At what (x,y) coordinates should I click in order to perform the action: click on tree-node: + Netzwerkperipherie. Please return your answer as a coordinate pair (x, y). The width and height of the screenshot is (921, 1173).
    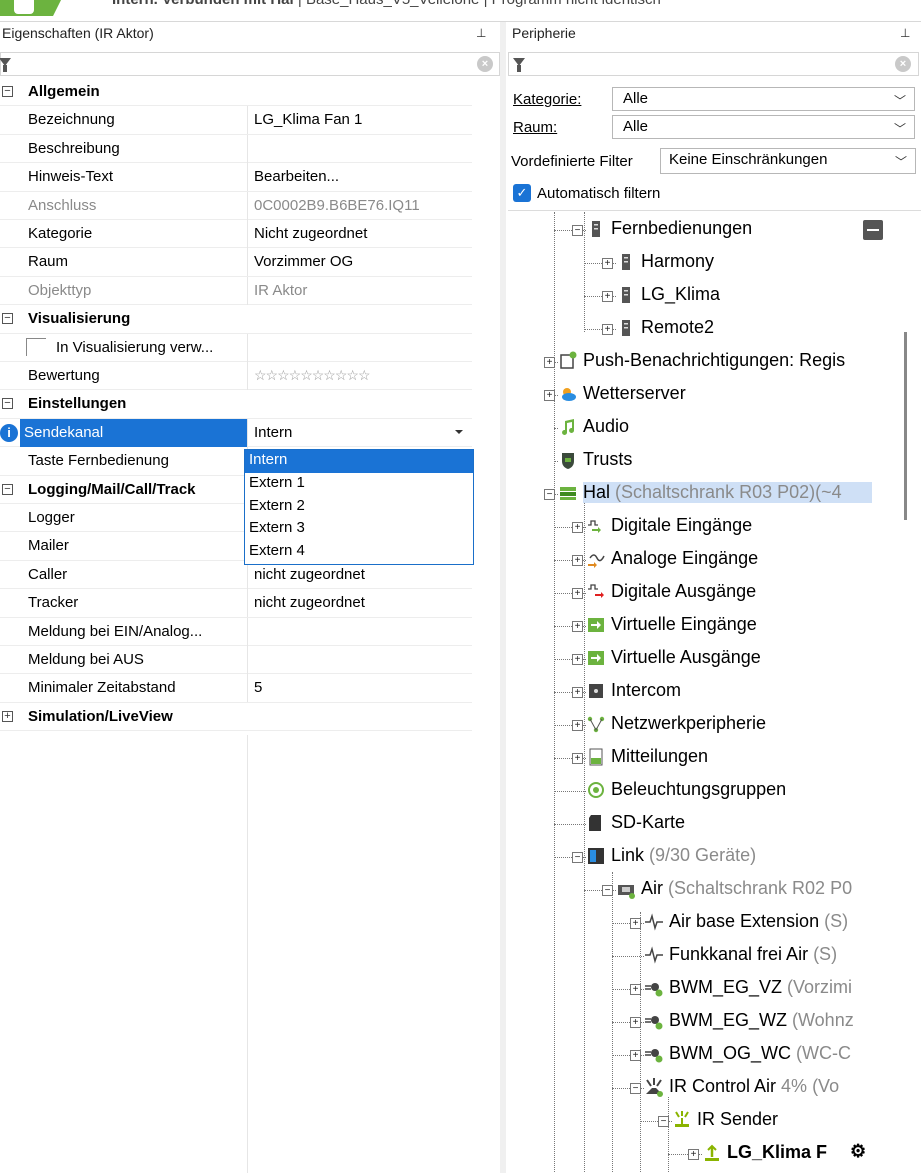
    Looking at the image, I should click on (706, 724).